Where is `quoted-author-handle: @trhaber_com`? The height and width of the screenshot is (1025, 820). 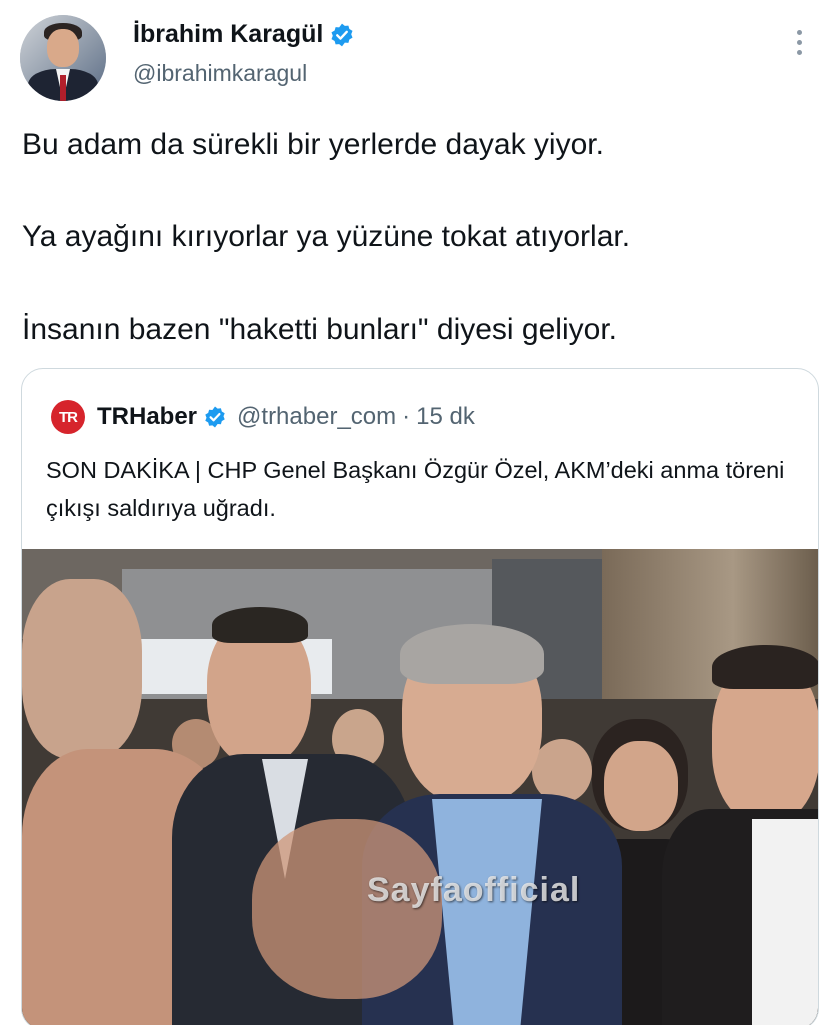 quoted-author-handle: @trhaber_com is located at coordinates (316, 417).